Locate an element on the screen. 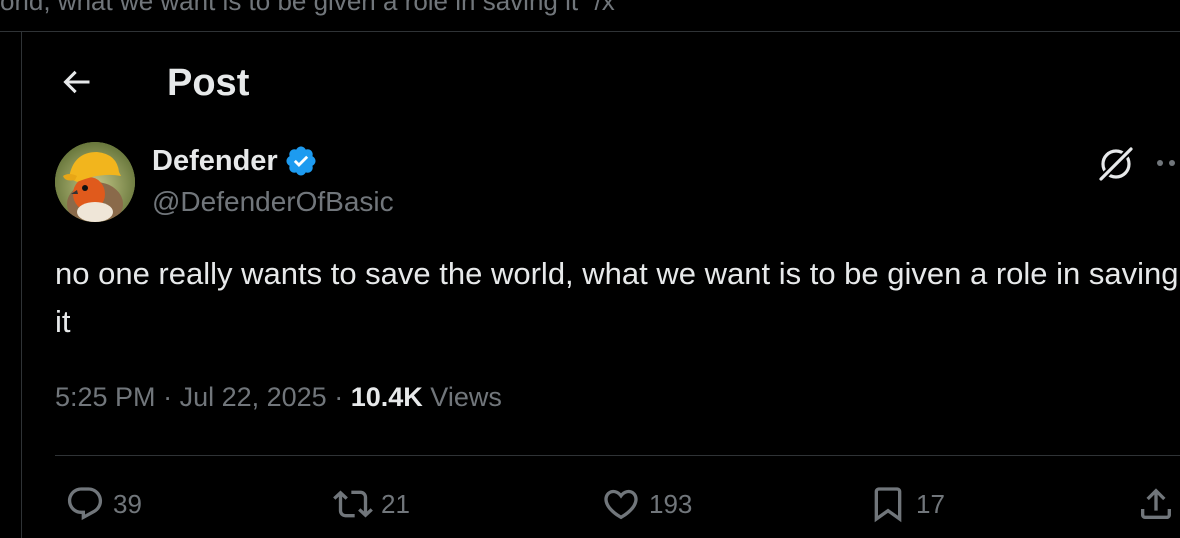  grok-button is located at coordinates (1116, 164).